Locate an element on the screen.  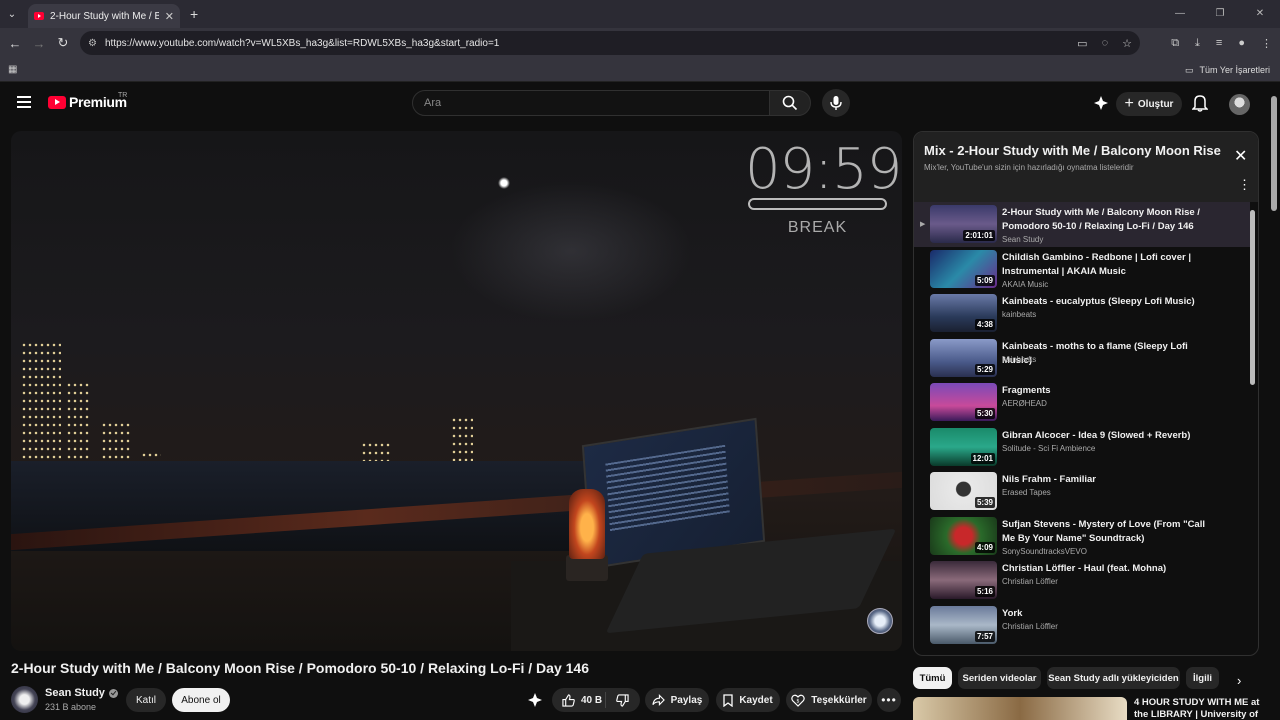
duration: 5:39 is located at coordinates (984, 502).